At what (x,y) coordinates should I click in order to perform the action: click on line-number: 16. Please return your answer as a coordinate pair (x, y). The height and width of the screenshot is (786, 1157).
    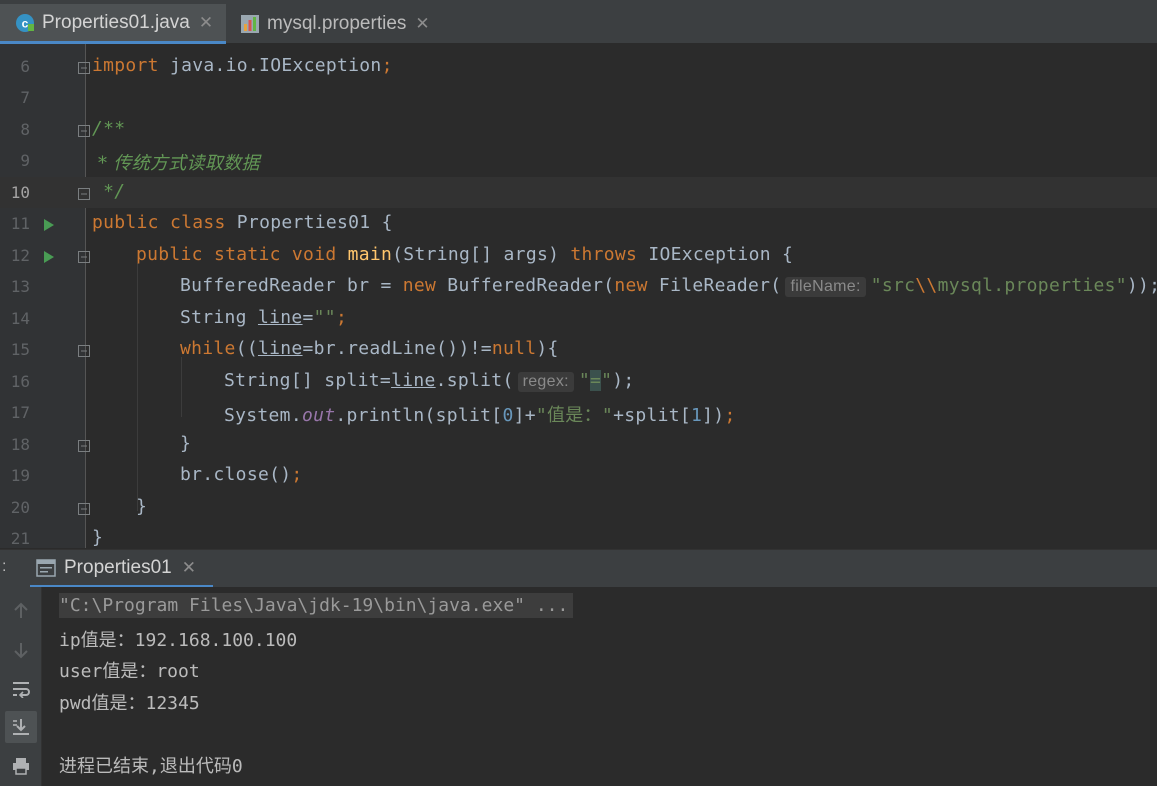
    Looking at the image, I should click on (20, 381).